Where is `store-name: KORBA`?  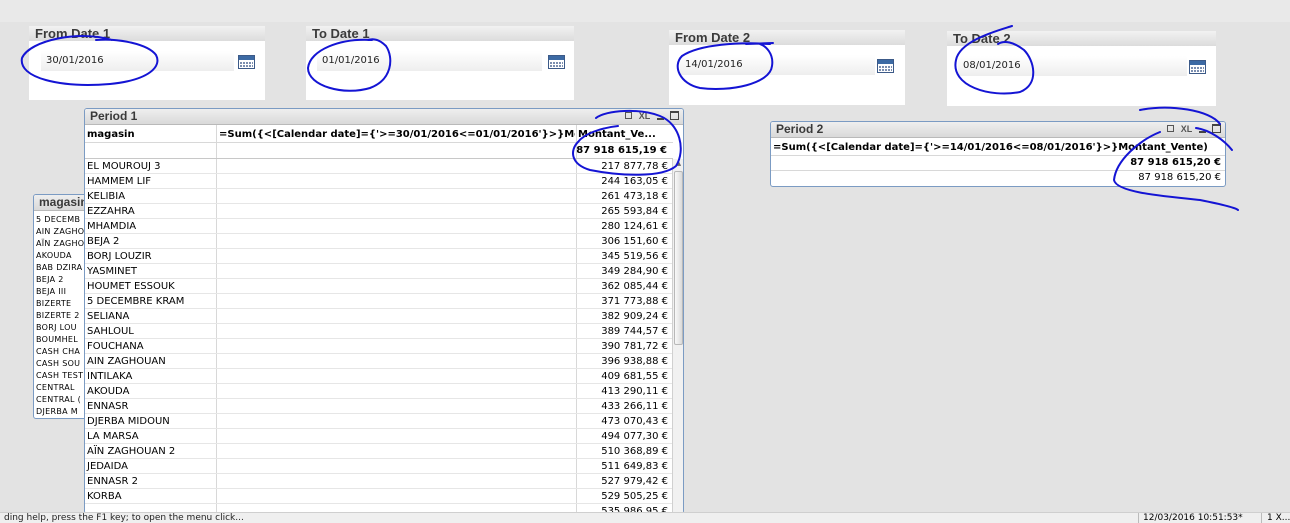
store-name: KORBA is located at coordinates (104, 496).